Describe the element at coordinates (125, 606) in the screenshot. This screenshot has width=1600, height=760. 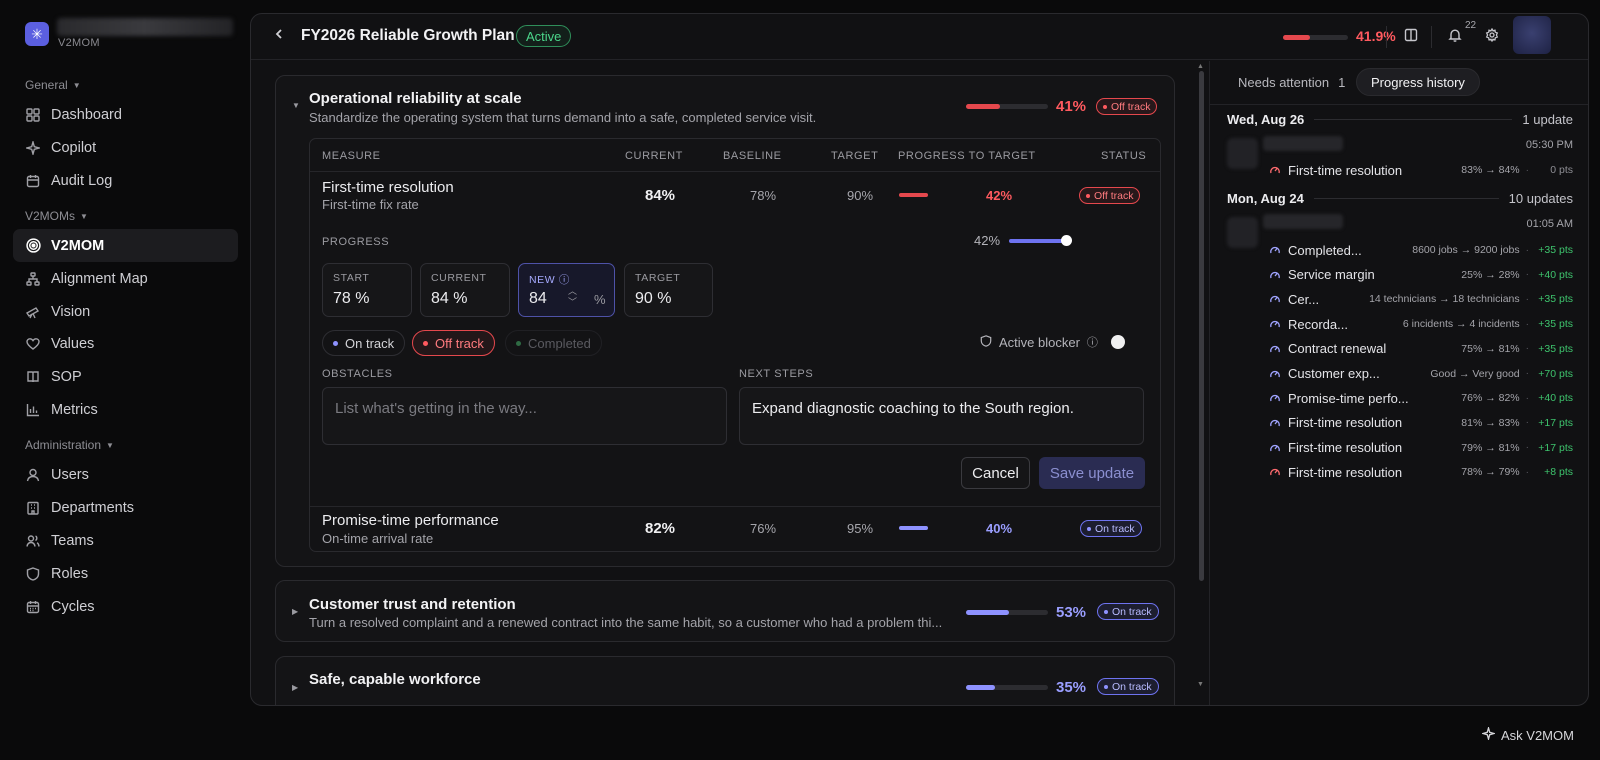
I see `sidebar-item-cycles: Cycles` at that location.